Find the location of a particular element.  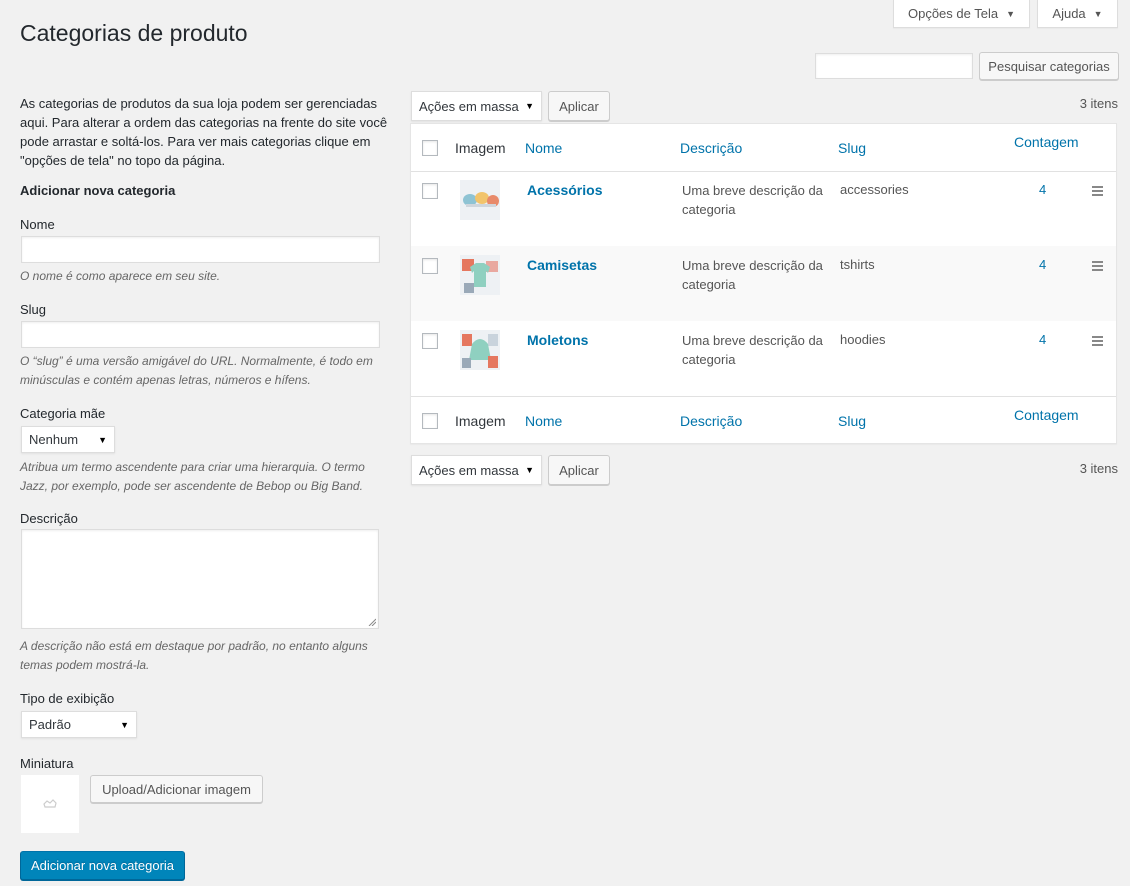

help-button: Ajuda ▼ is located at coordinates (1077, 14).